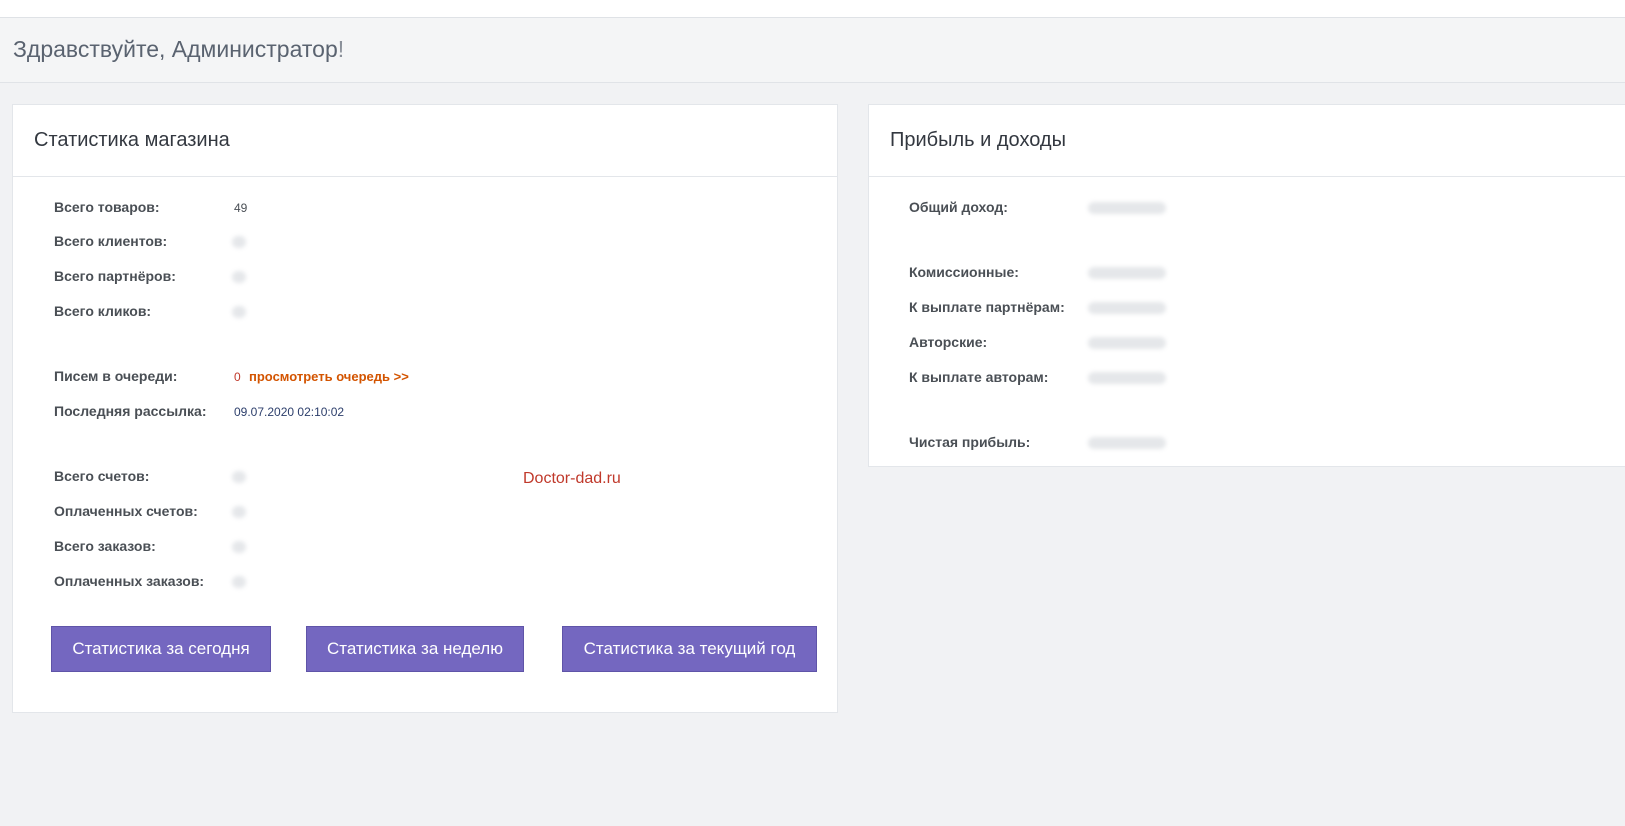 This screenshot has width=1625, height=826. Describe the element at coordinates (130, 411) in the screenshot. I see `last-mailing-label: Последняя рассылка:` at that location.